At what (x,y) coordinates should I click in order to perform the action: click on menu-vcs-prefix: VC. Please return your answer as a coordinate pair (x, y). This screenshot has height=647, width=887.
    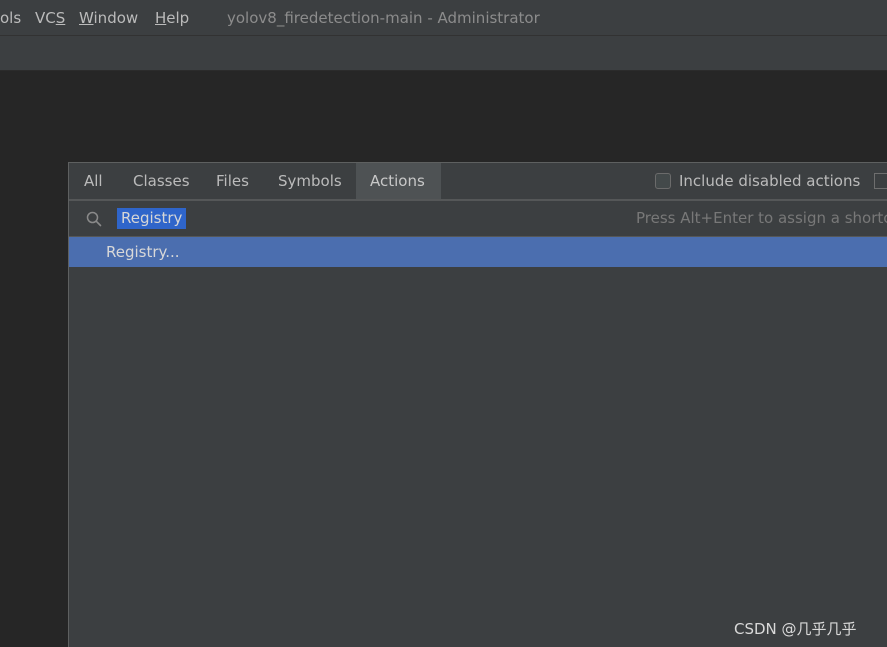
    Looking at the image, I should click on (45, 18).